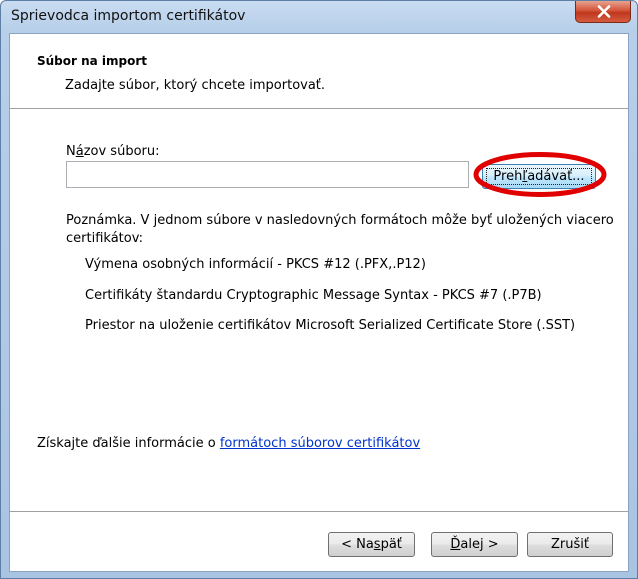 This screenshot has width=638, height=579. What do you see at coordinates (128, 16) in the screenshot?
I see `window-title: Sprievodca importom certifikátov` at bounding box center [128, 16].